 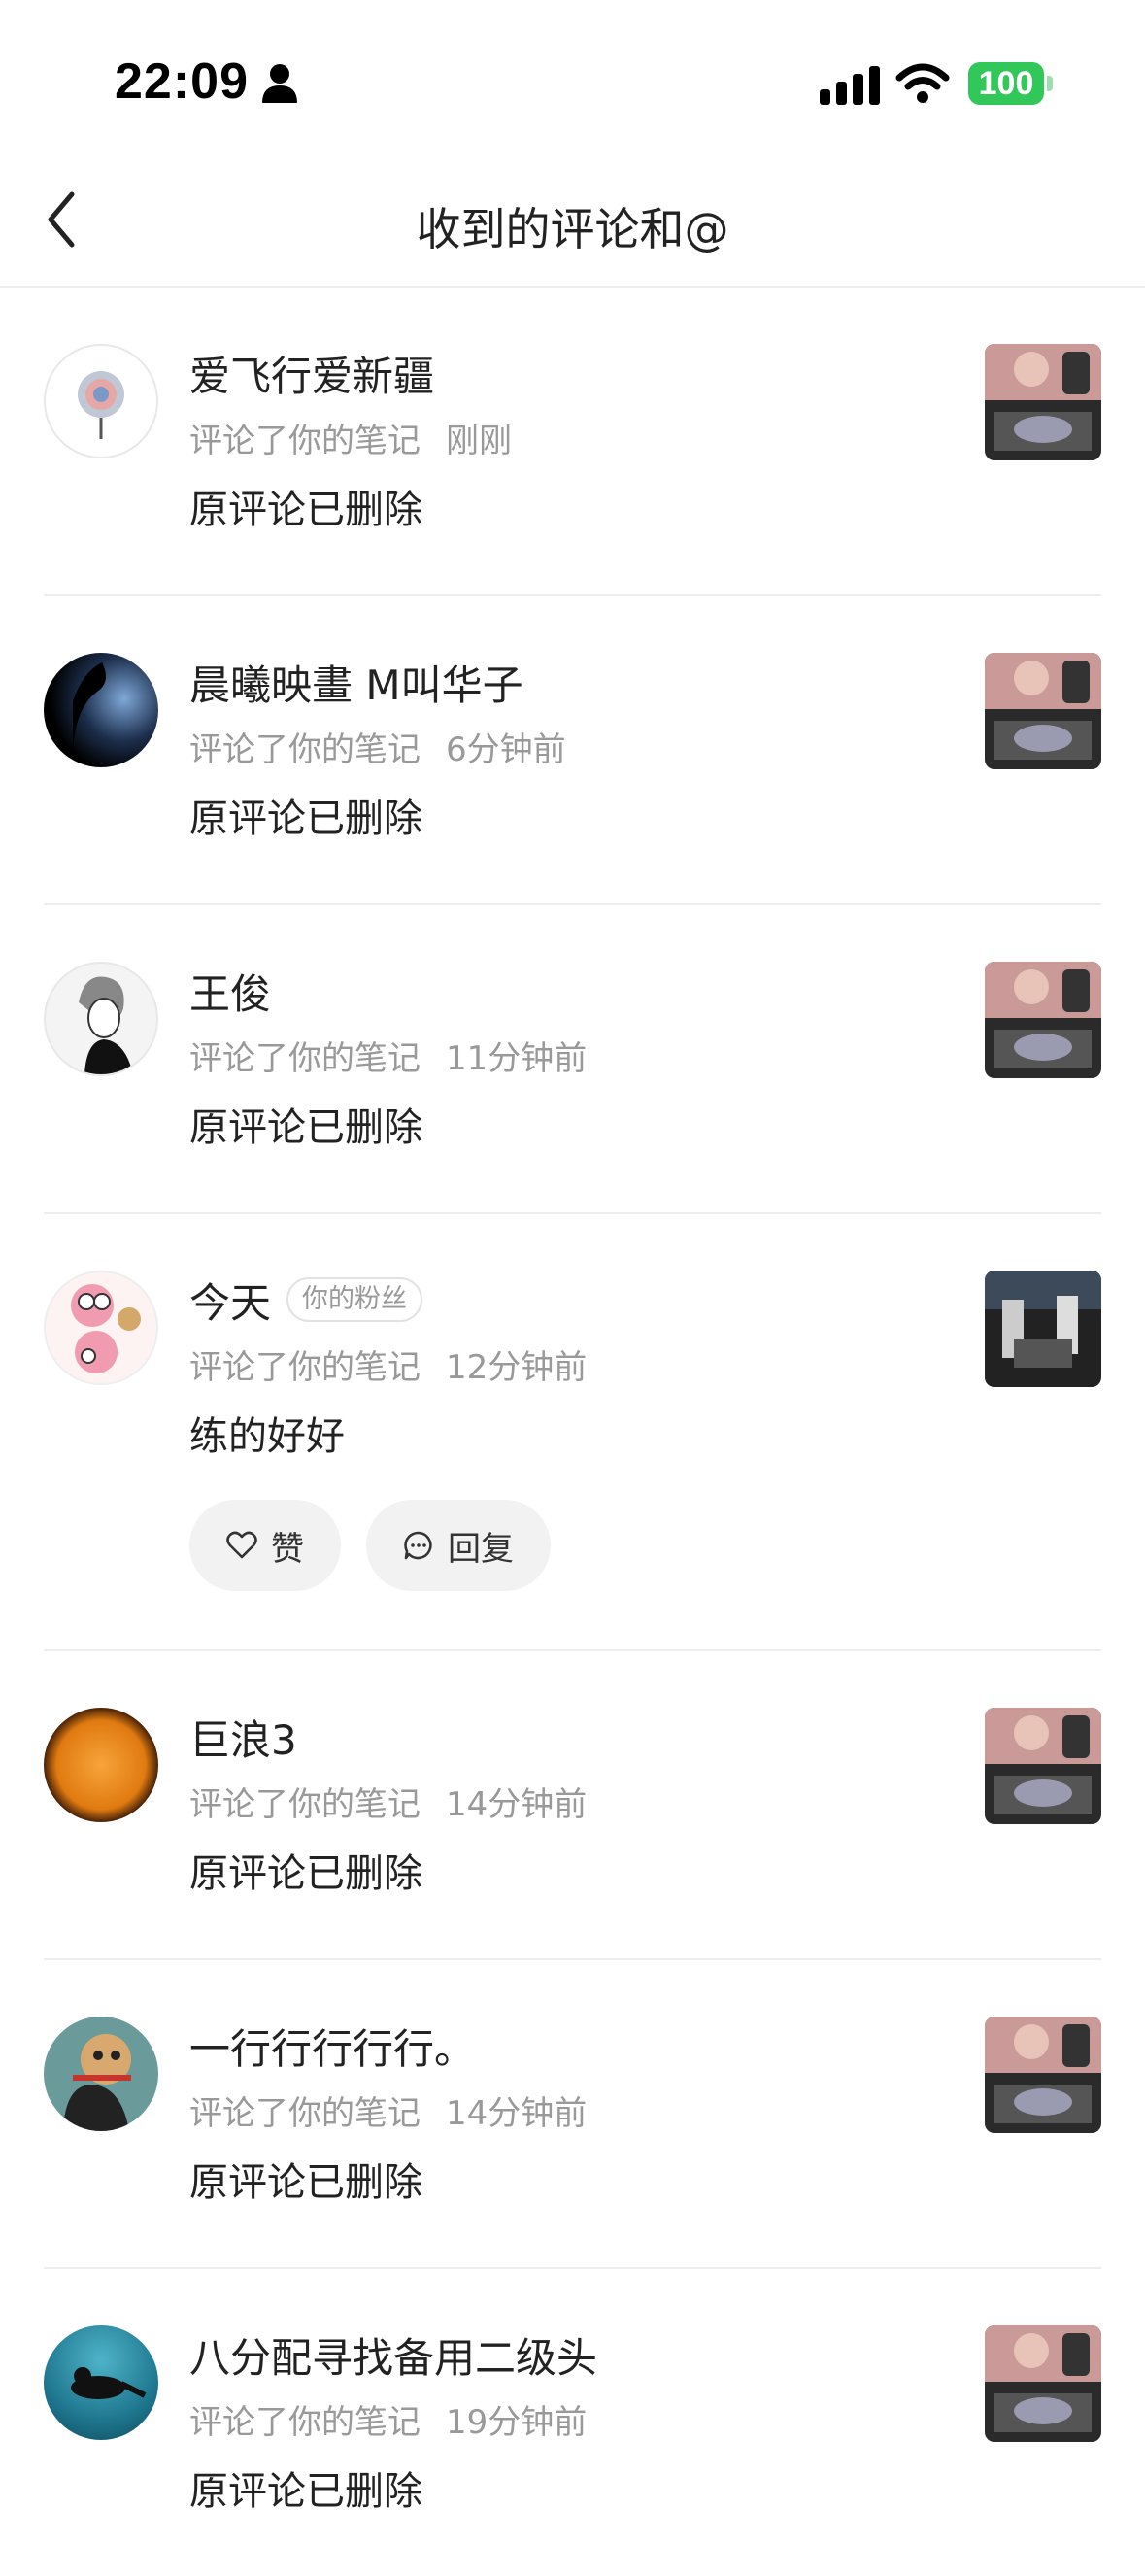 I want to click on list-item: 王俊 评论了你的笔记 11分钟前 原评论已删除, so click(x=572, y=1059).